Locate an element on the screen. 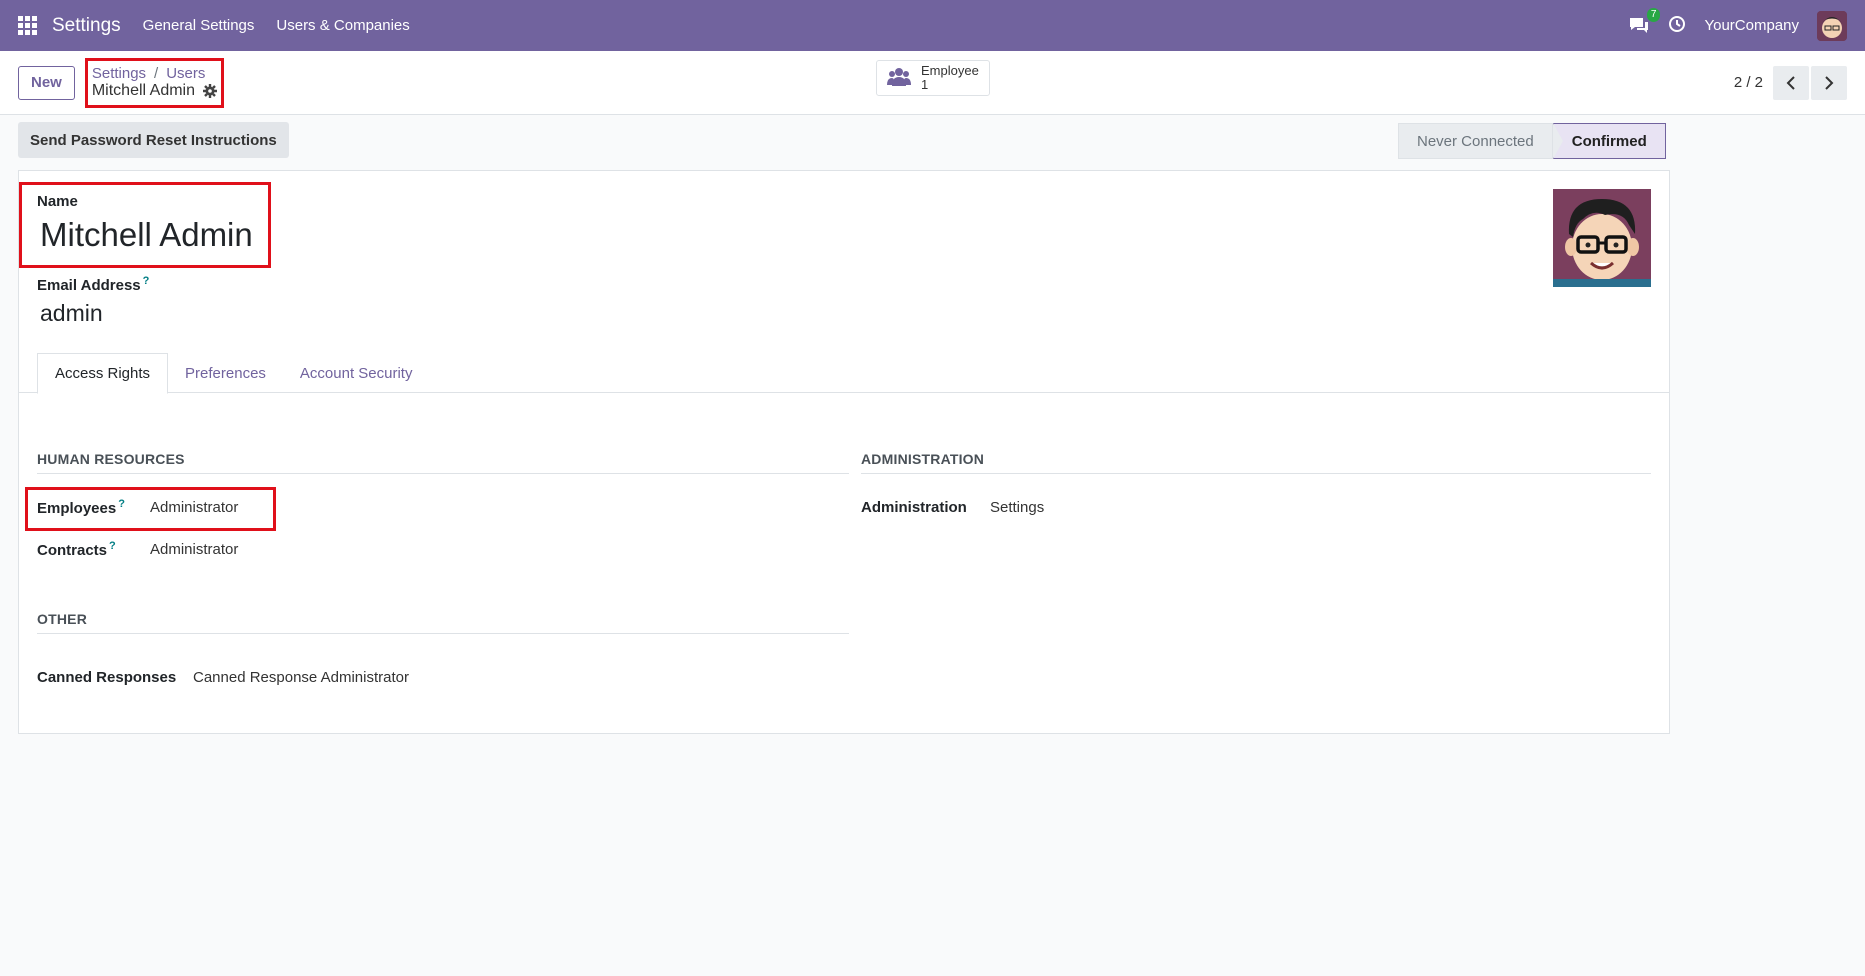  pager-next-button is located at coordinates (1829, 82).